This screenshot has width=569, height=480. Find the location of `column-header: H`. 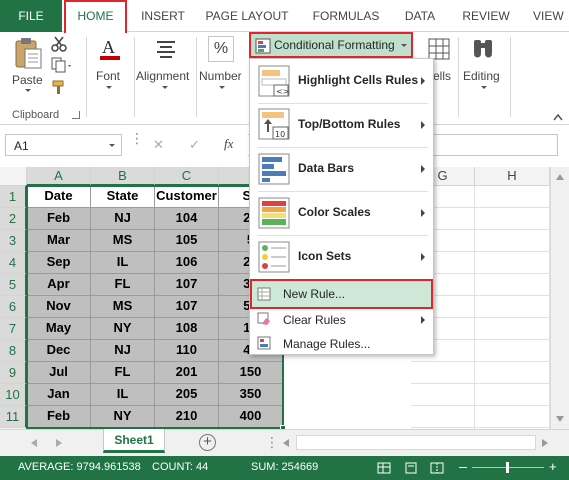

column-header: H is located at coordinates (512, 176).